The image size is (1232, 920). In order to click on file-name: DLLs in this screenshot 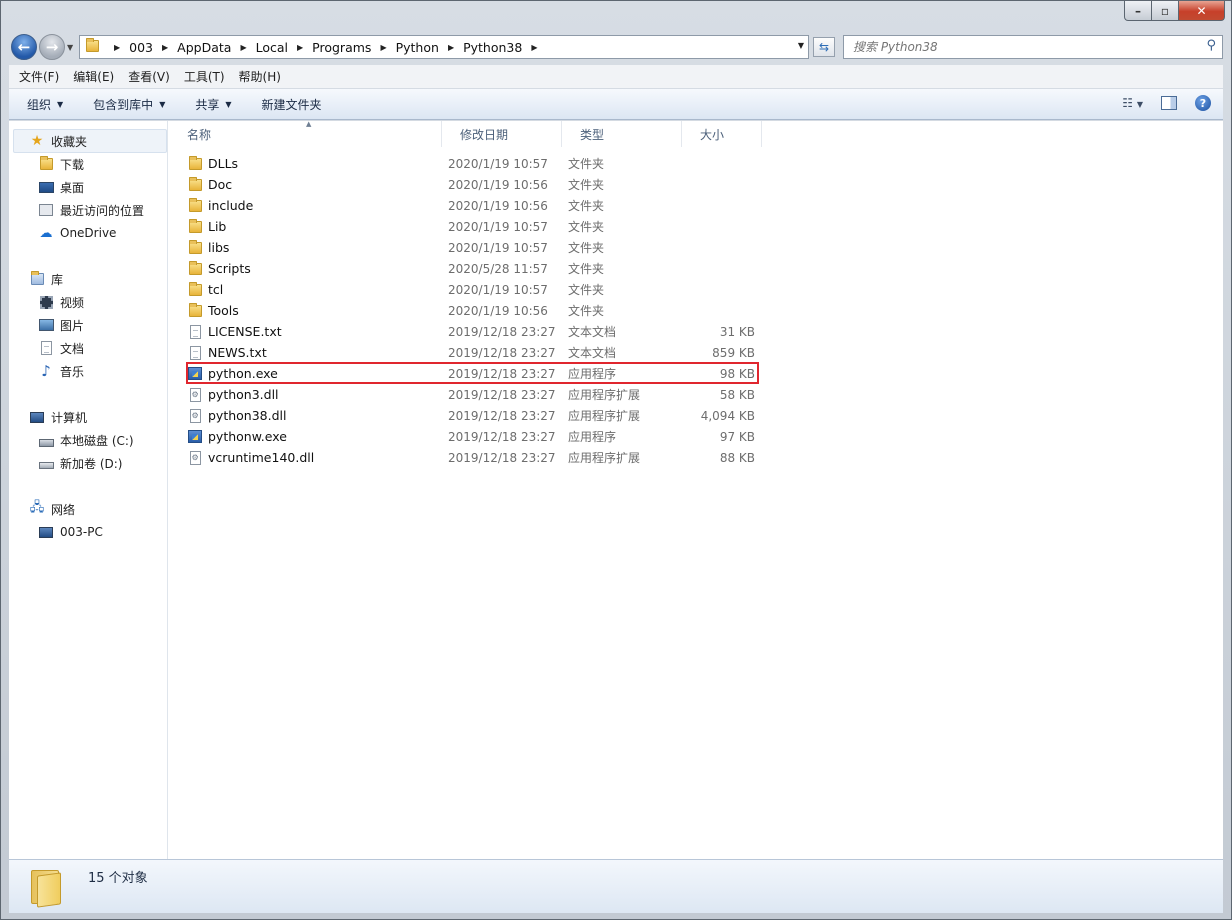, I will do `click(212, 163)`.